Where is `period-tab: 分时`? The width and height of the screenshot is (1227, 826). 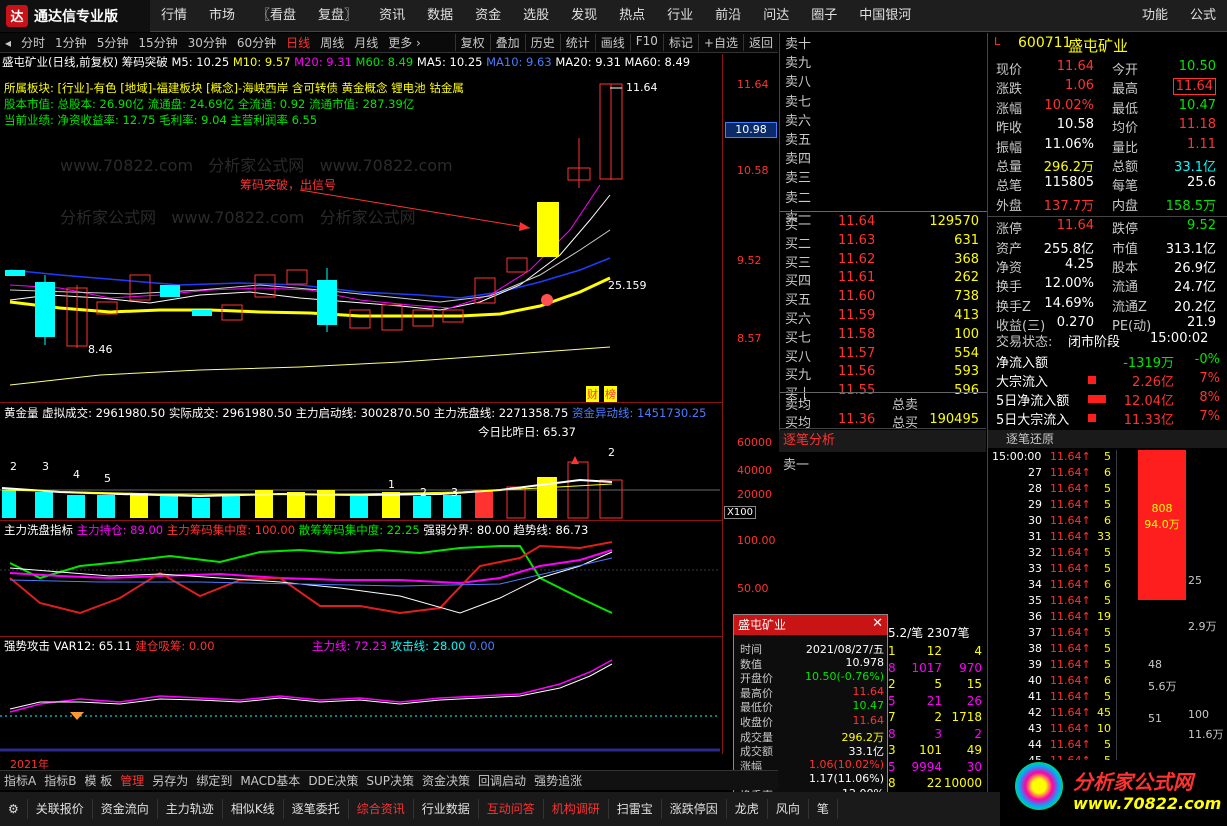
period-tab: 分时 is located at coordinates (33, 42).